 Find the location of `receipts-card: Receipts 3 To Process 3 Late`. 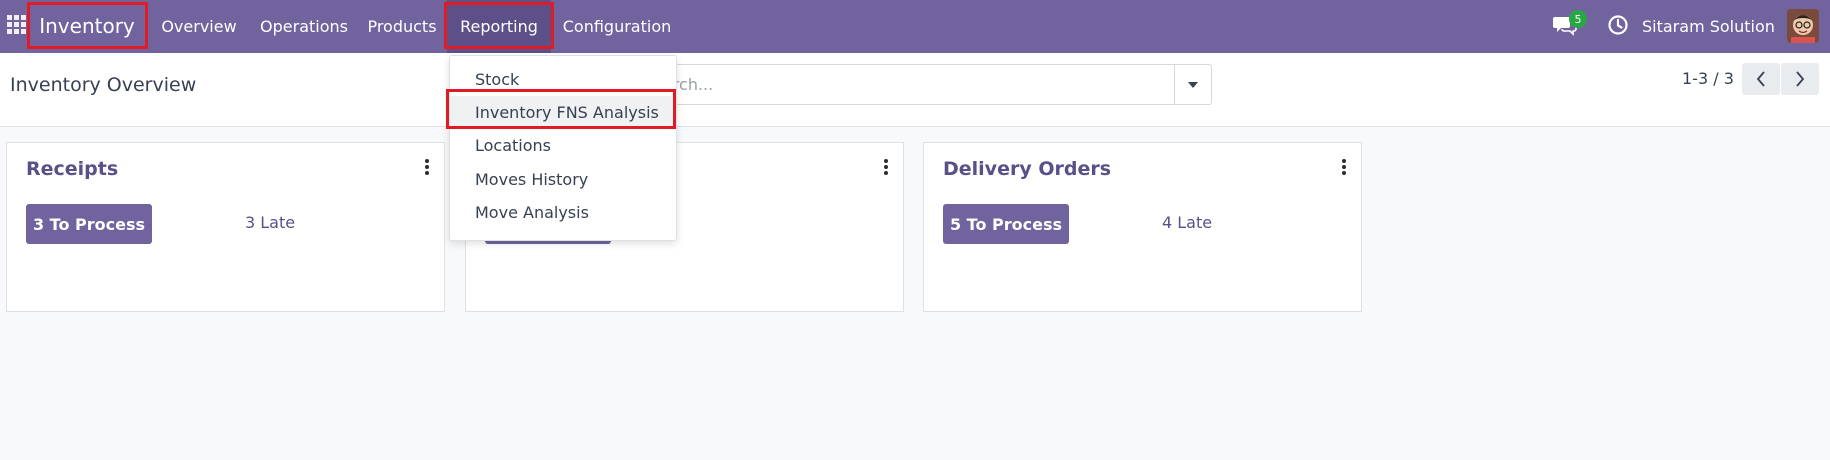

receipts-card: Receipts 3 To Process 3 Late is located at coordinates (225, 227).